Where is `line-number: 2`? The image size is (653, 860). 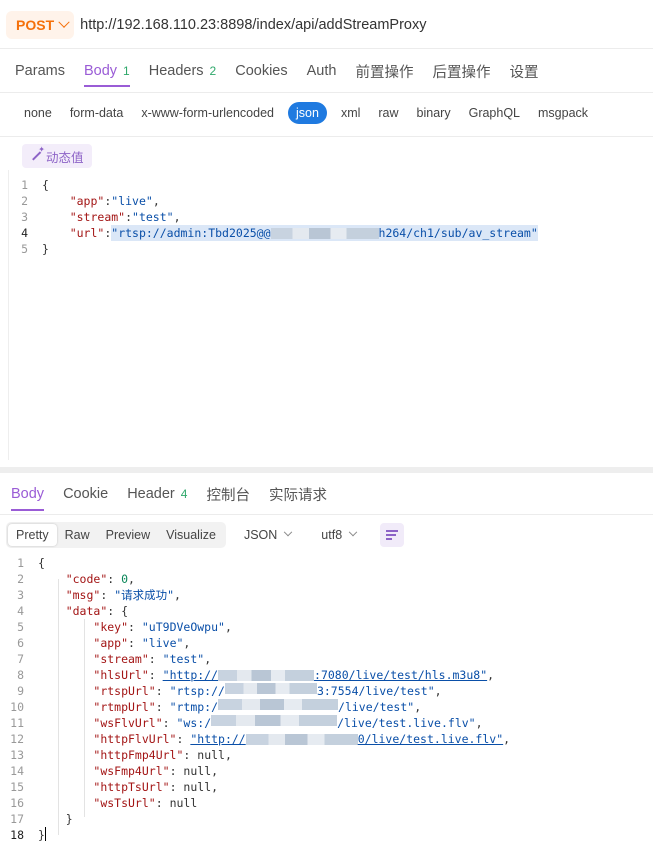
line-number: 2 is located at coordinates (20, 579).